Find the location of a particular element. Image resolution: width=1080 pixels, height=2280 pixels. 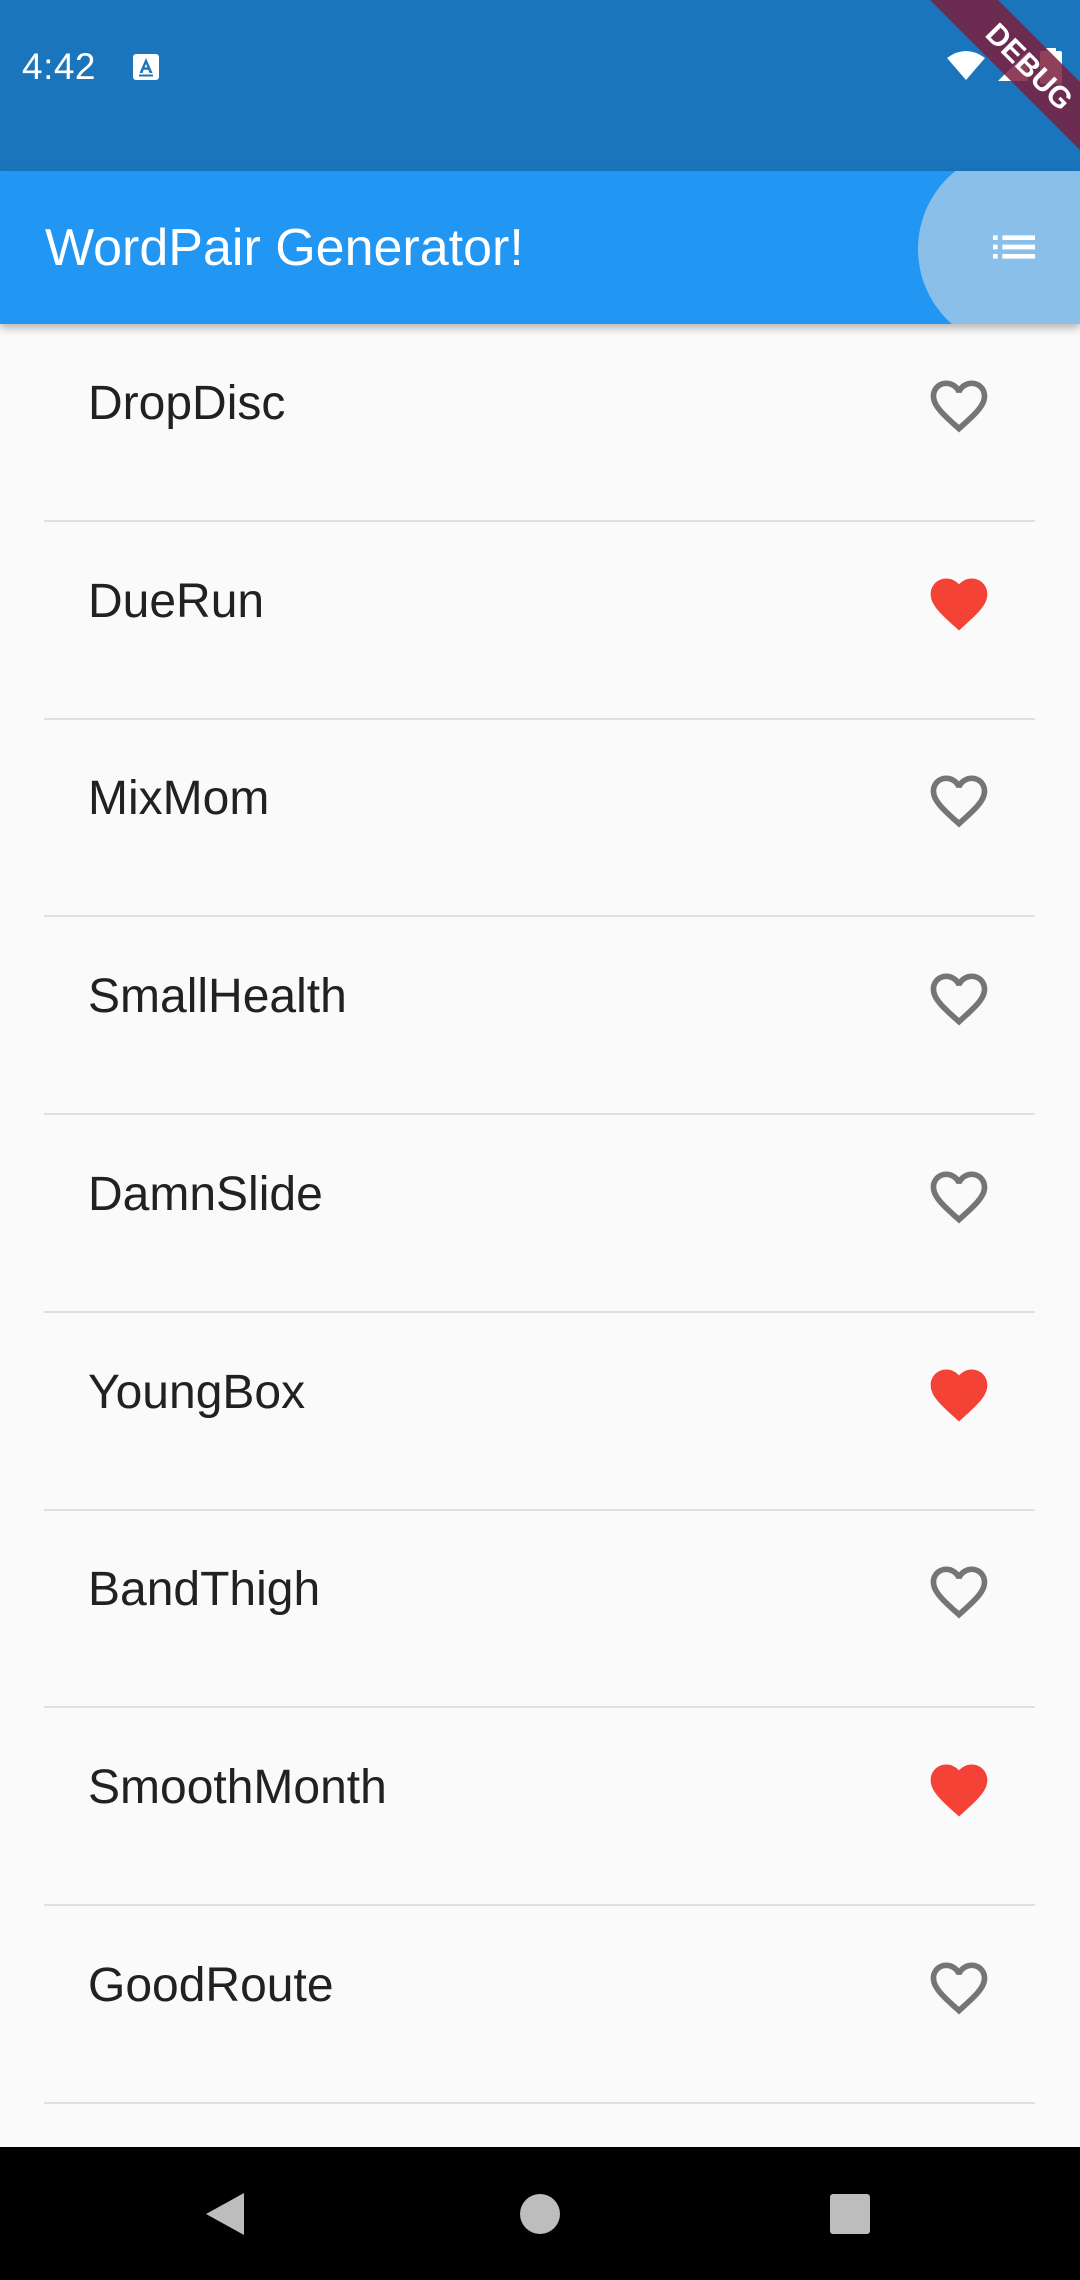

navigation-bar is located at coordinates (540, 2213).